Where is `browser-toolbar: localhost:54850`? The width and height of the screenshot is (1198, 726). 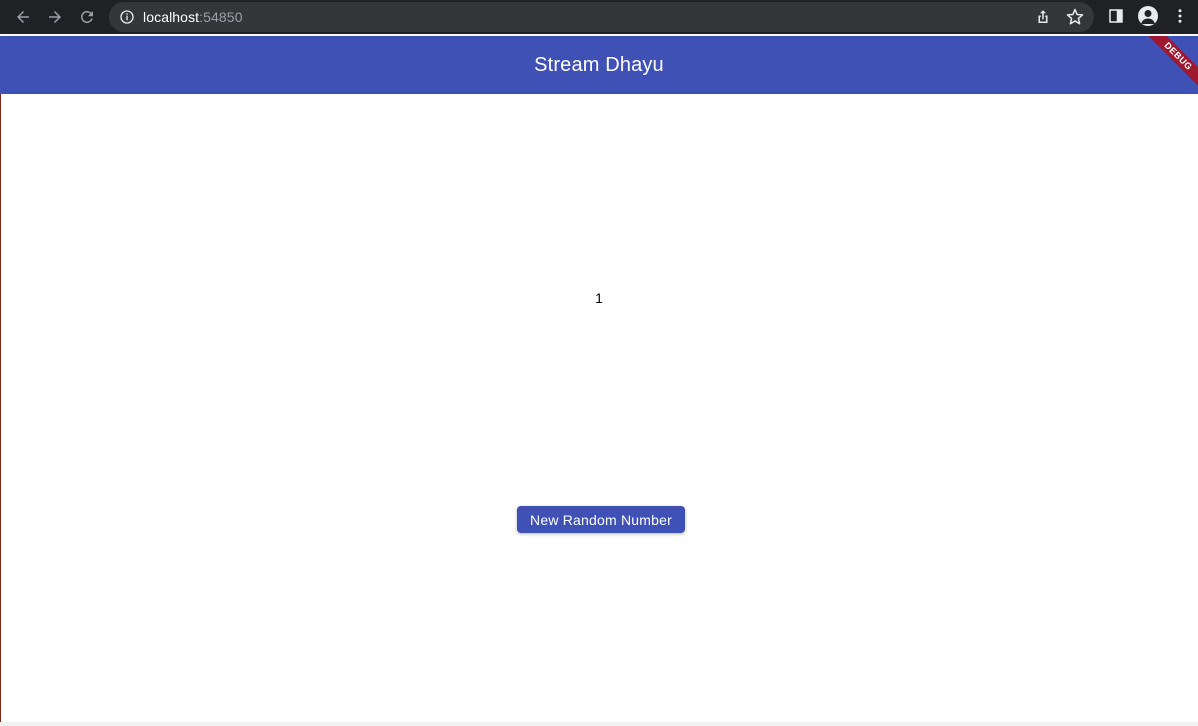
browser-toolbar: localhost:54850 is located at coordinates (599, 17).